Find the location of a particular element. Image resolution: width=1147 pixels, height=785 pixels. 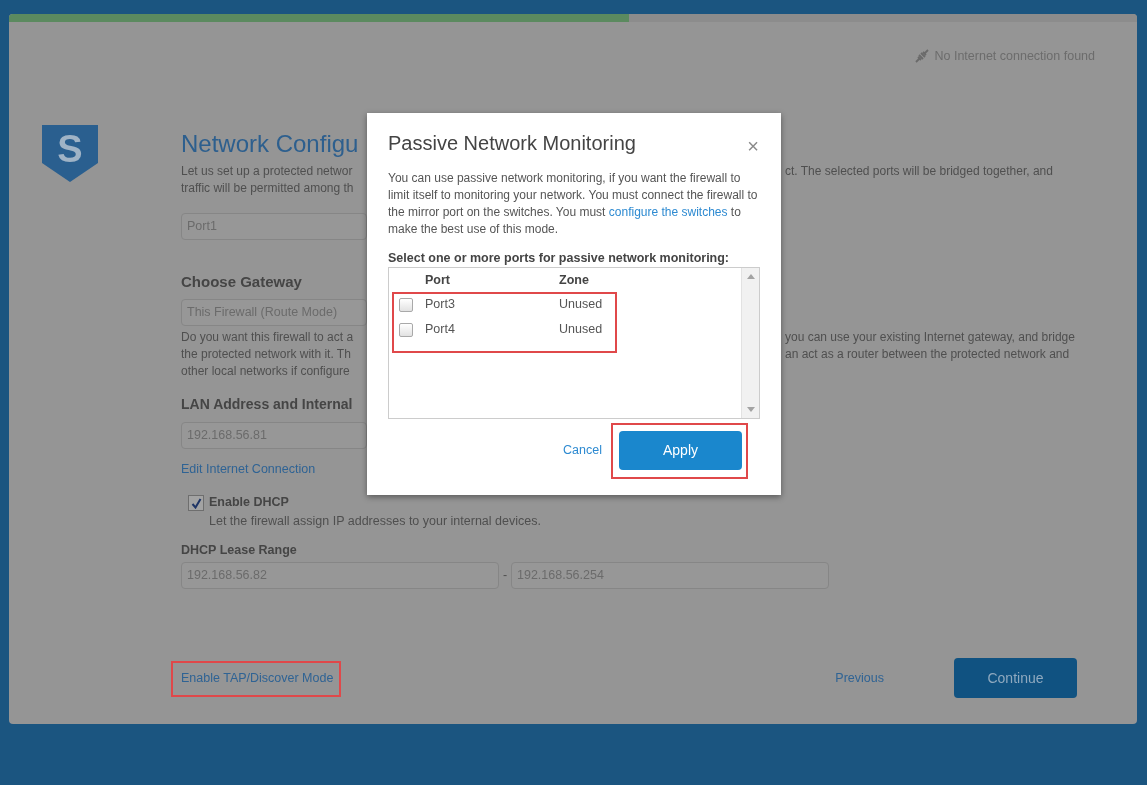

scroll-up-icon is located at coordinates (750, 276).